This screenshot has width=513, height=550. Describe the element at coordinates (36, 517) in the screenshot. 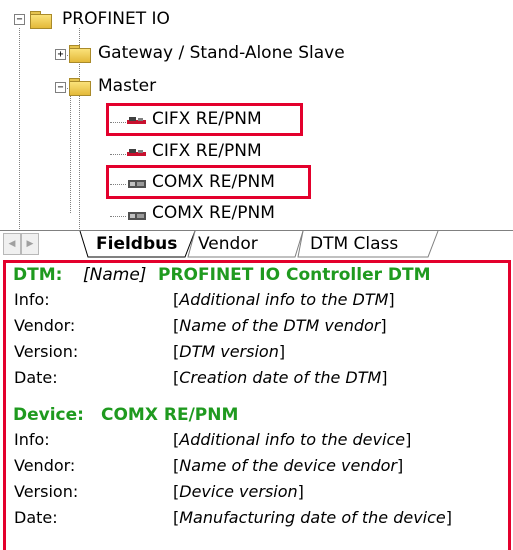

I see `device-date-label: Date:` at that location.